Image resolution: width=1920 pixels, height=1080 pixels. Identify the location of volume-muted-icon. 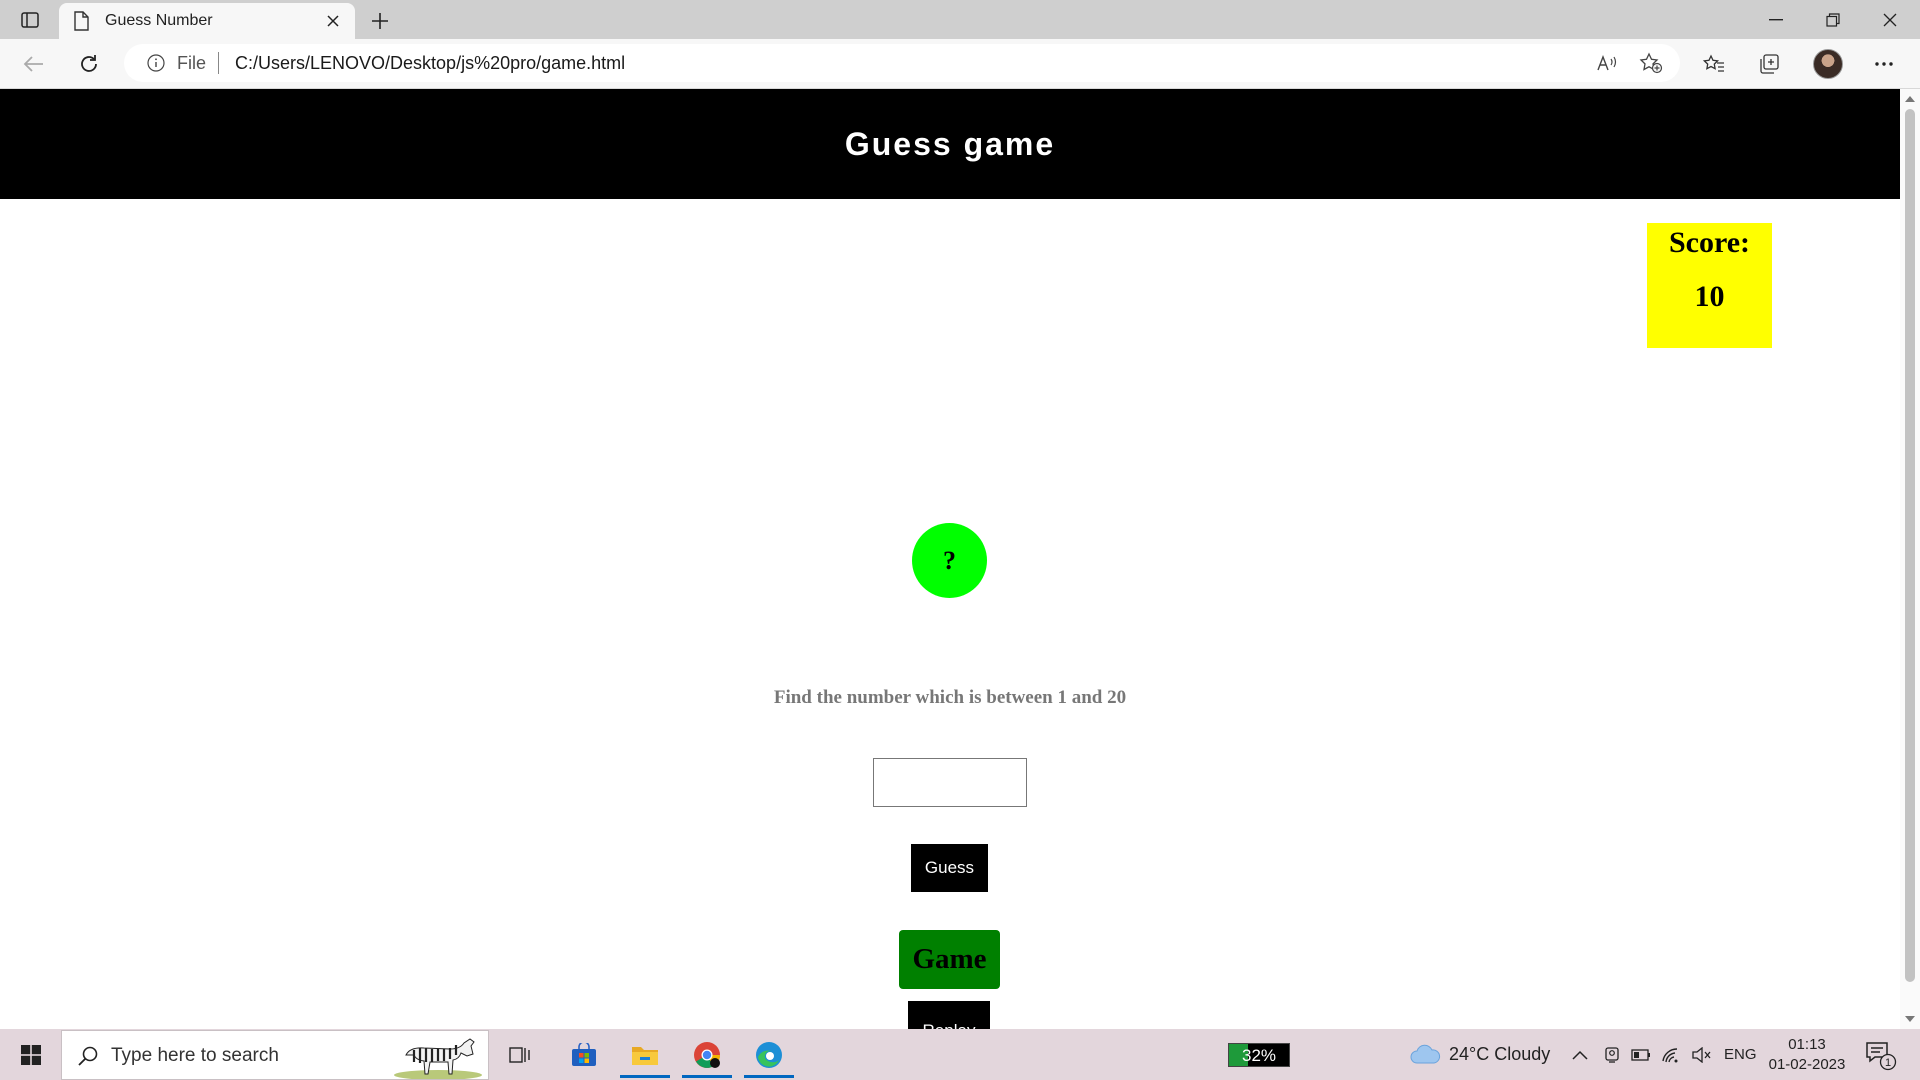
(1701, 1055).